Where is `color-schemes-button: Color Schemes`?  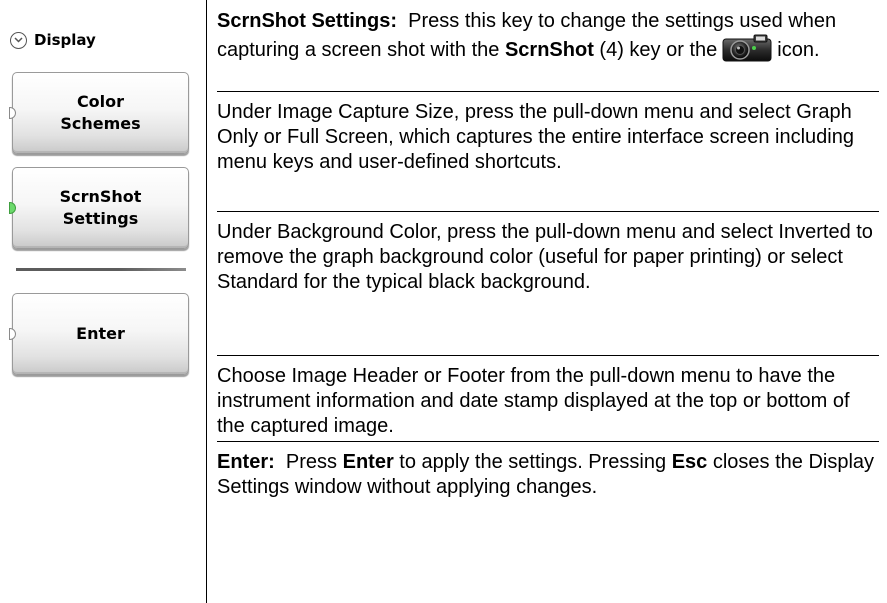 color-schemes-button: Color Schemes is located at coordinates (99, 113).